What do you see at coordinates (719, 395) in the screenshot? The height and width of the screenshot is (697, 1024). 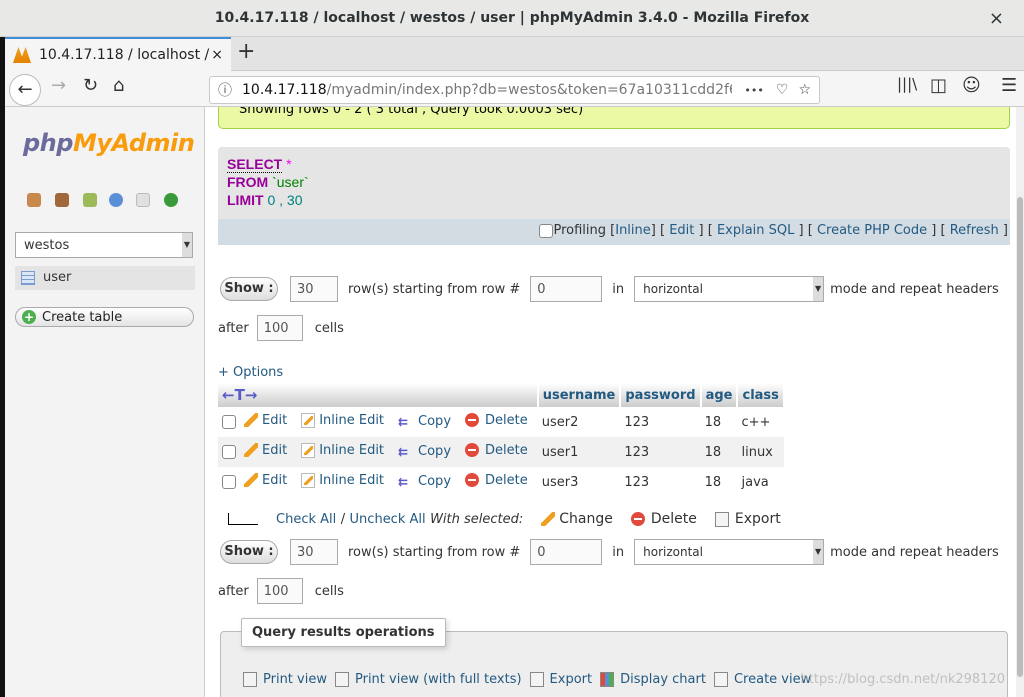 I see `column-header-age: age` at bounding box center [719, 395].